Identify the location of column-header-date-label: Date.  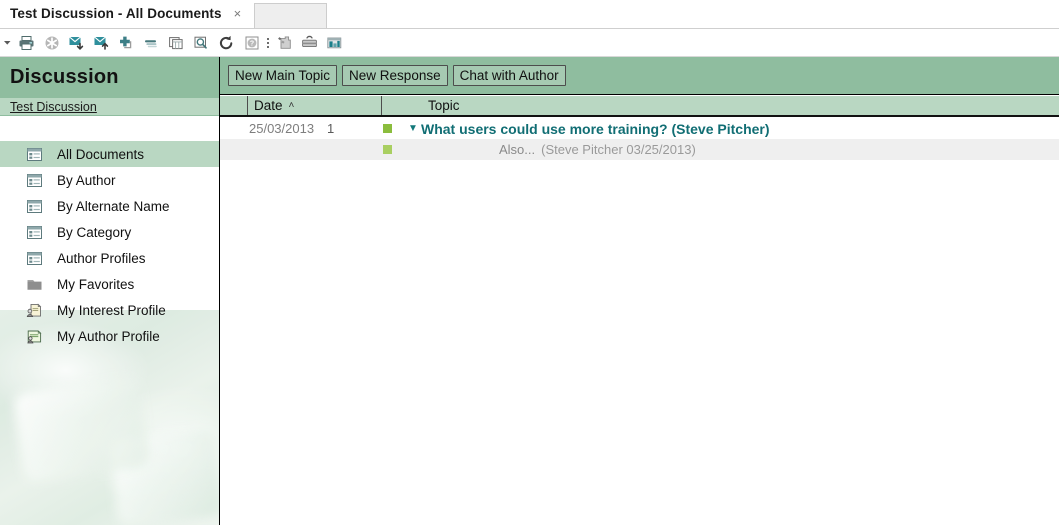
(268, 105).